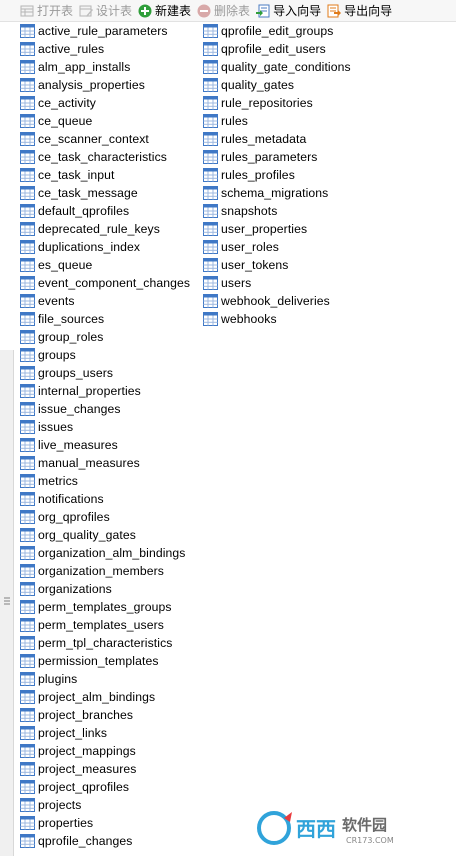 The width and height of the screenshot is (456, 856). Describe the element at coordinates (105, 139) in the screenshot. I see `table-item: ce_scanner_context` at that location.